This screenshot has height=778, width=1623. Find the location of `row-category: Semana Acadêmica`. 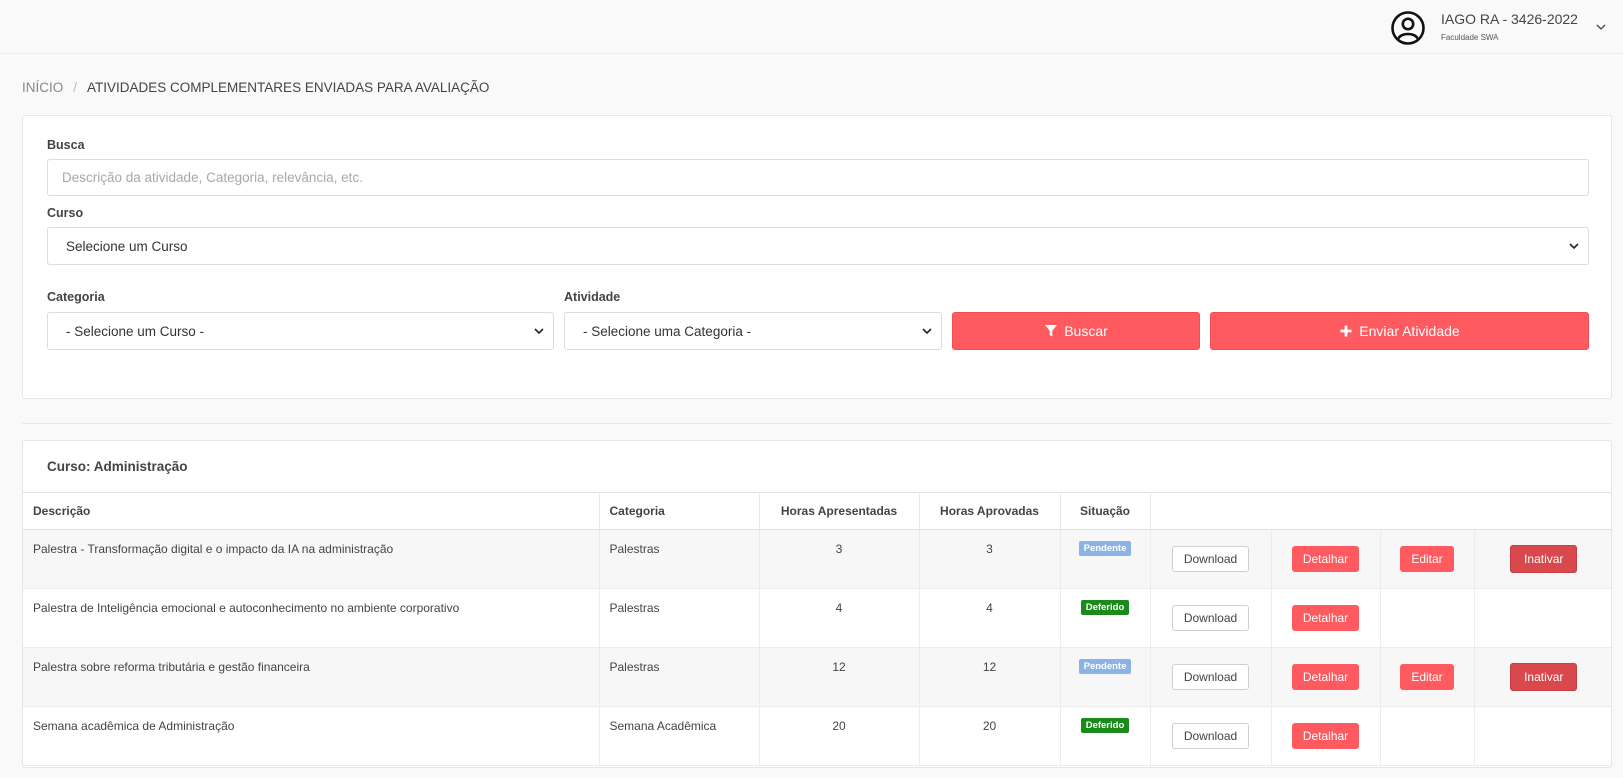

row-category: Semana Acadêmica is located at coordinates (679, 736).